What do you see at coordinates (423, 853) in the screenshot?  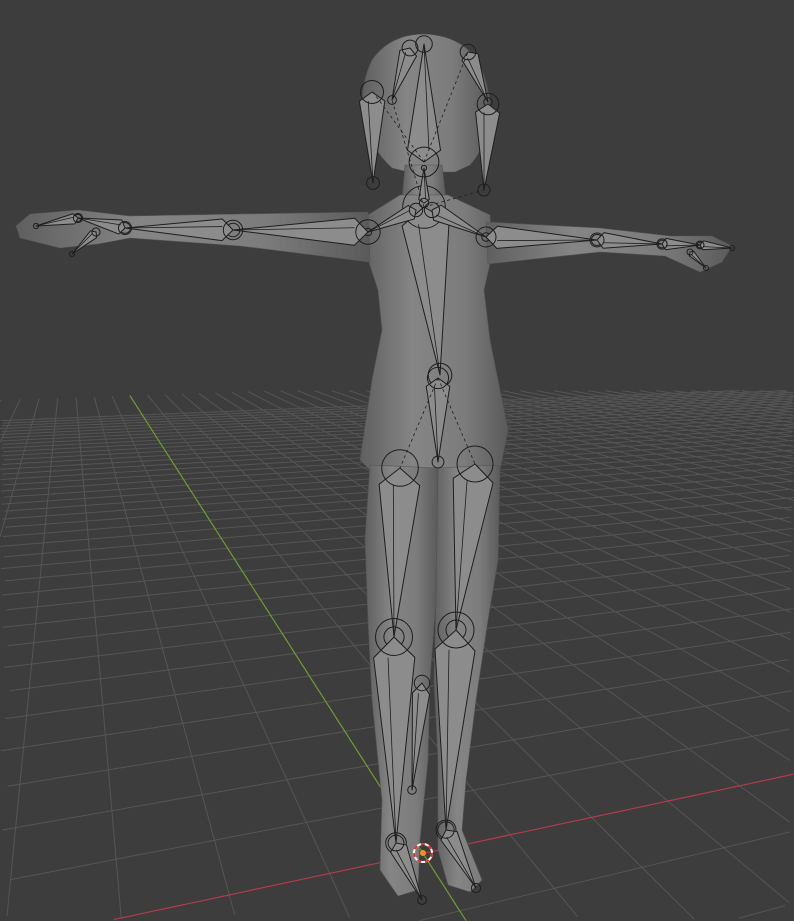 I see `cursor-center-dot` at bounding box center [423, 853].